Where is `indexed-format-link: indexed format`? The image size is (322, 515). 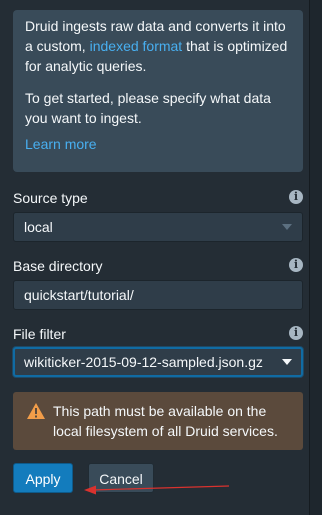 indexed-format-link: indexed format is located at coordinates (136, 46).